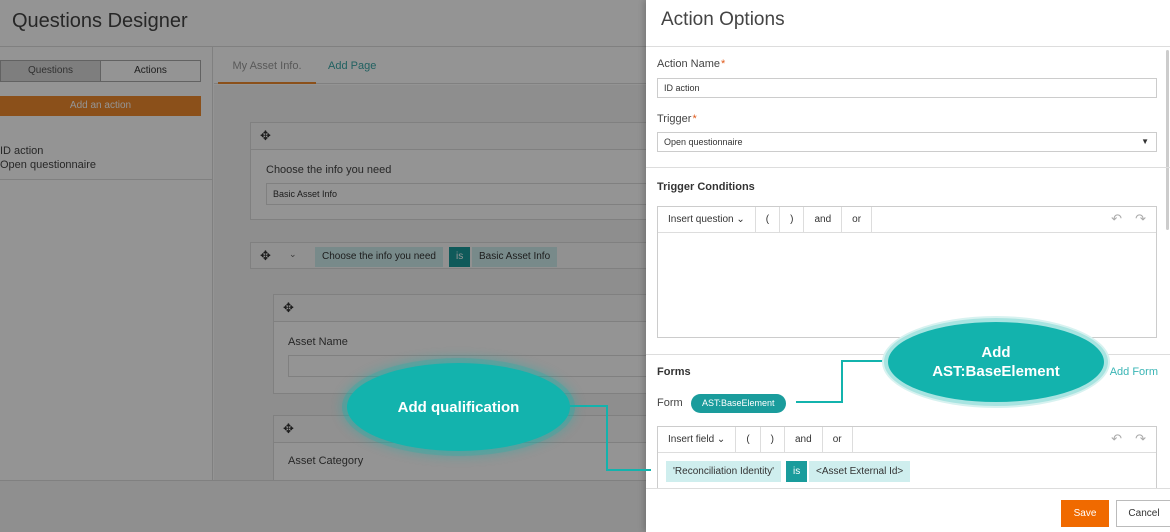 The image size is (1170, 532). I want to click on qualification-field-chip: 'Reconciliation Identity', so click(724, 471).